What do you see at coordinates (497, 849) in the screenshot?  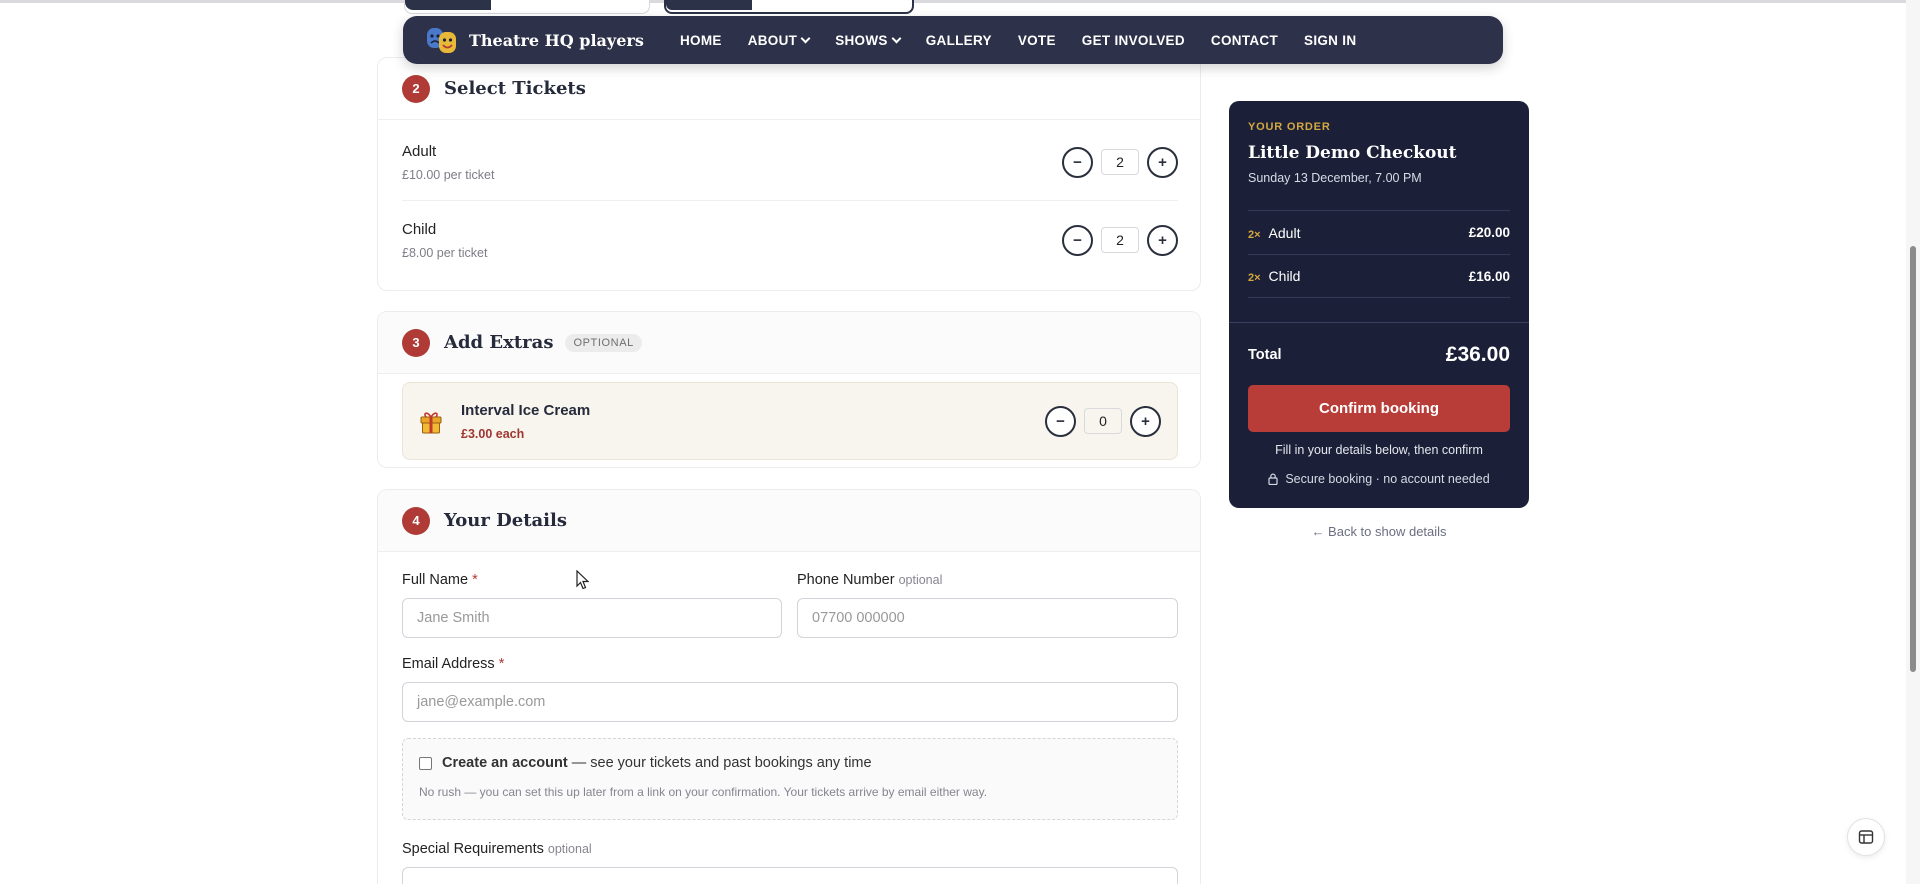 I see `special-requirements-label: Special Requirements optional` at bounding box center [497, 849].